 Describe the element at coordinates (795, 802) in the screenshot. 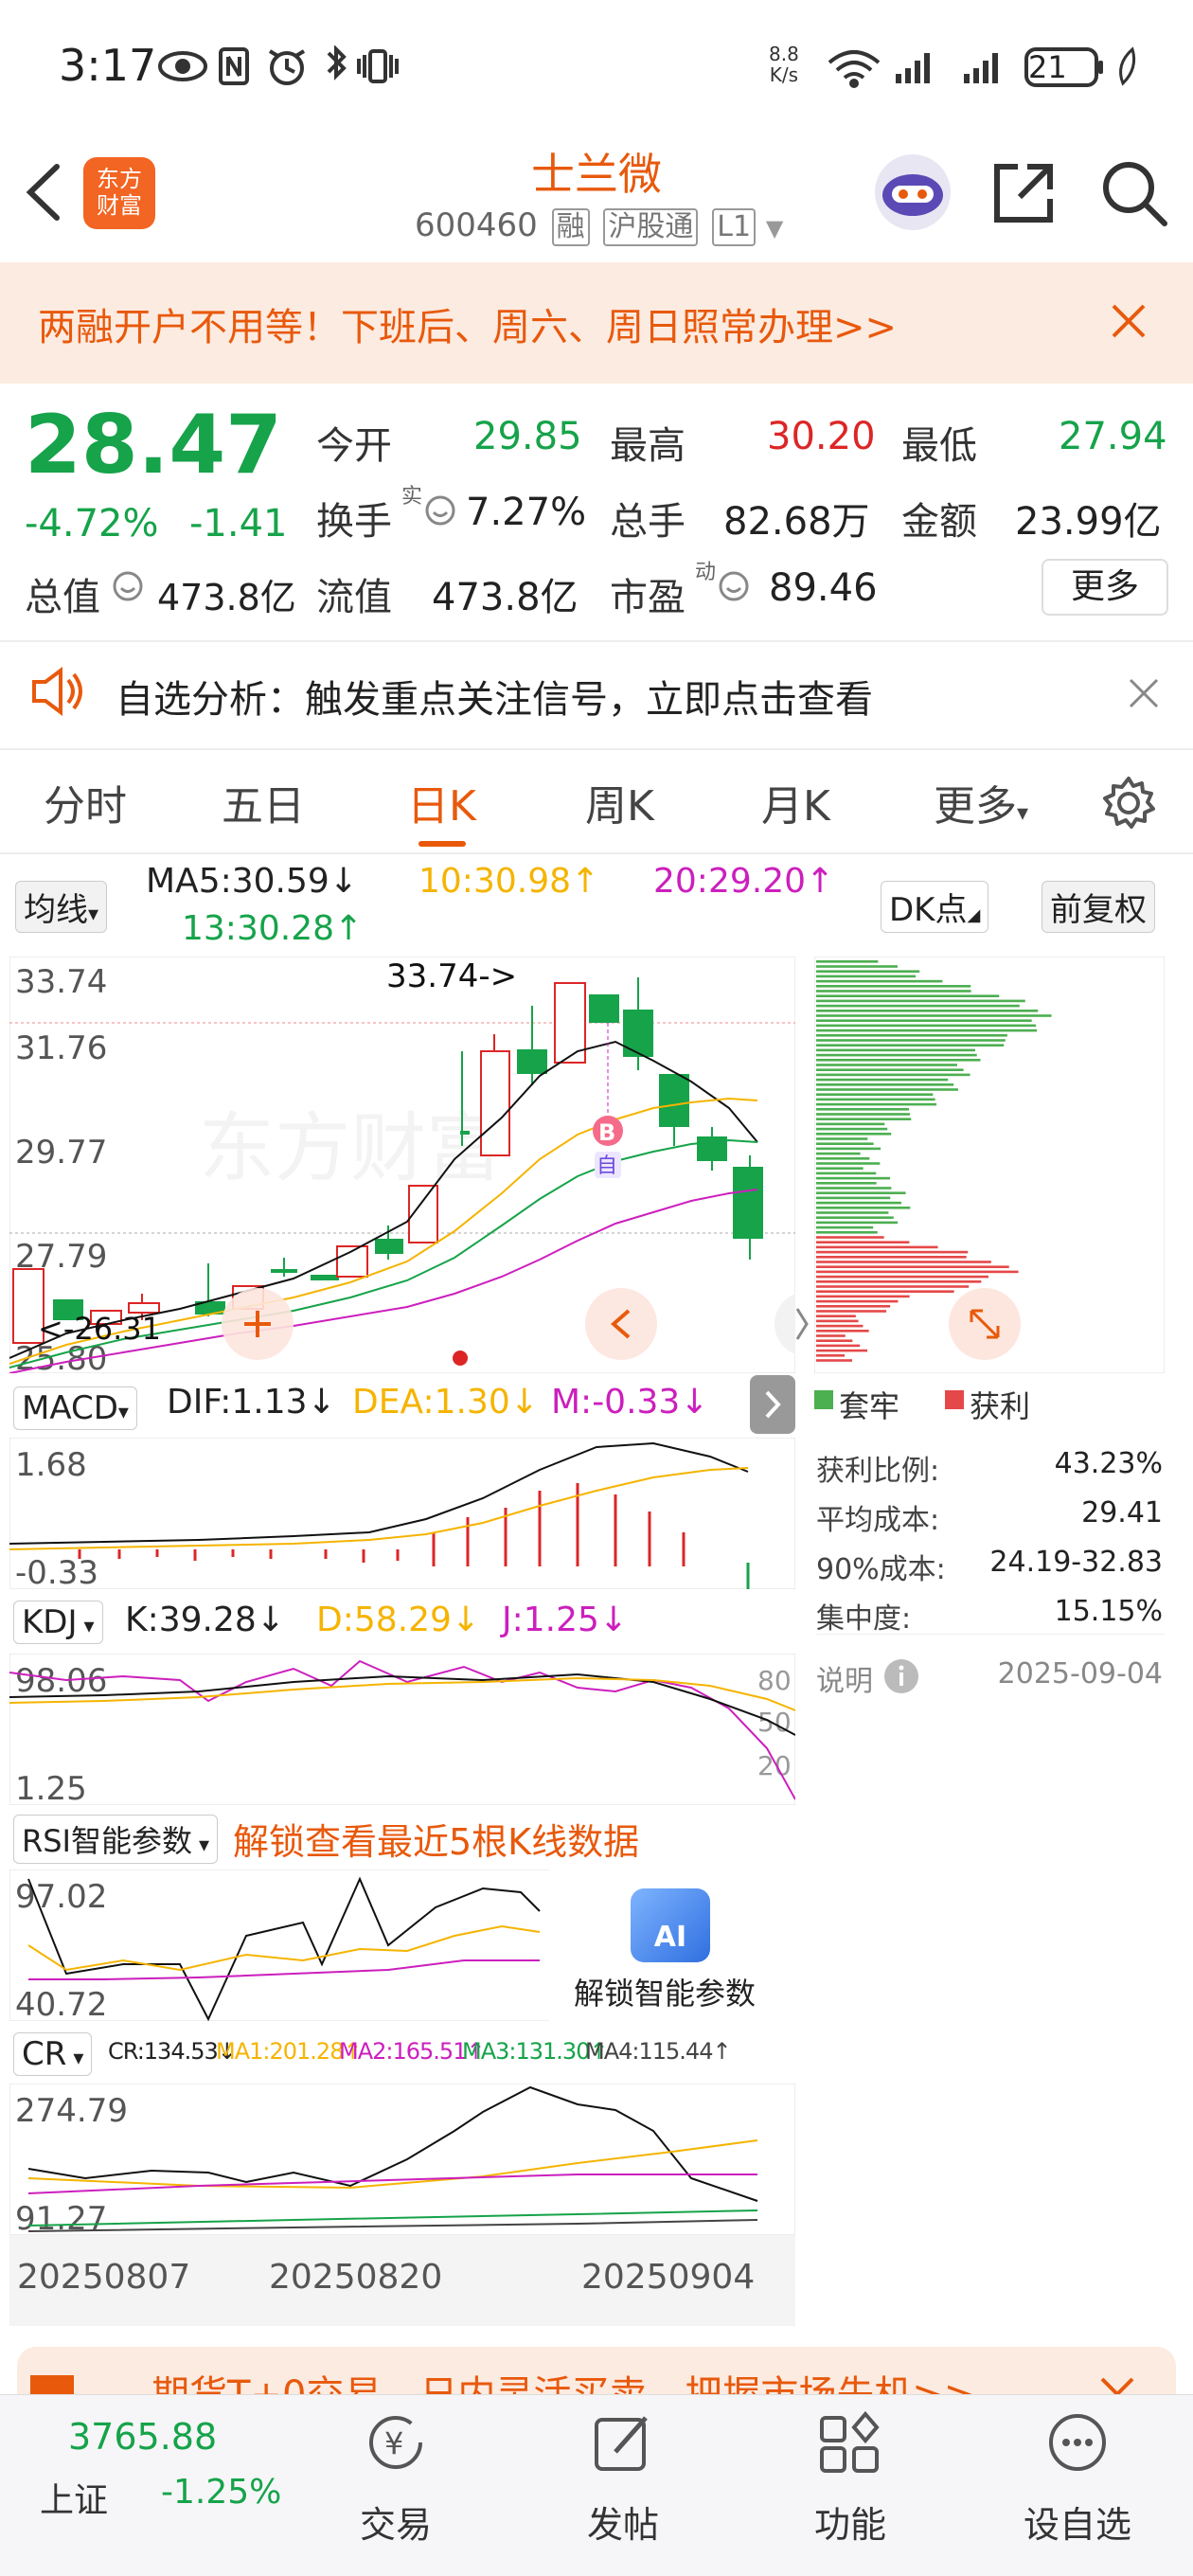

I see `tab-monthly-k: 月K` at that location.